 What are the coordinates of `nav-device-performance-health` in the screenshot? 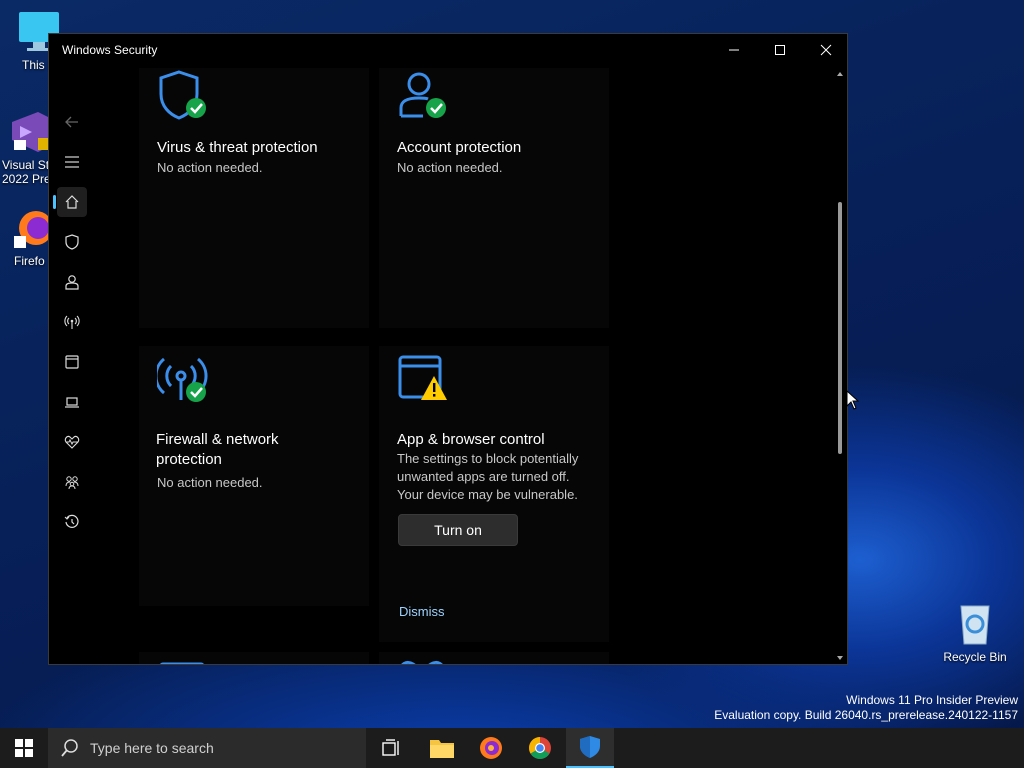 It's located at (72, 442).